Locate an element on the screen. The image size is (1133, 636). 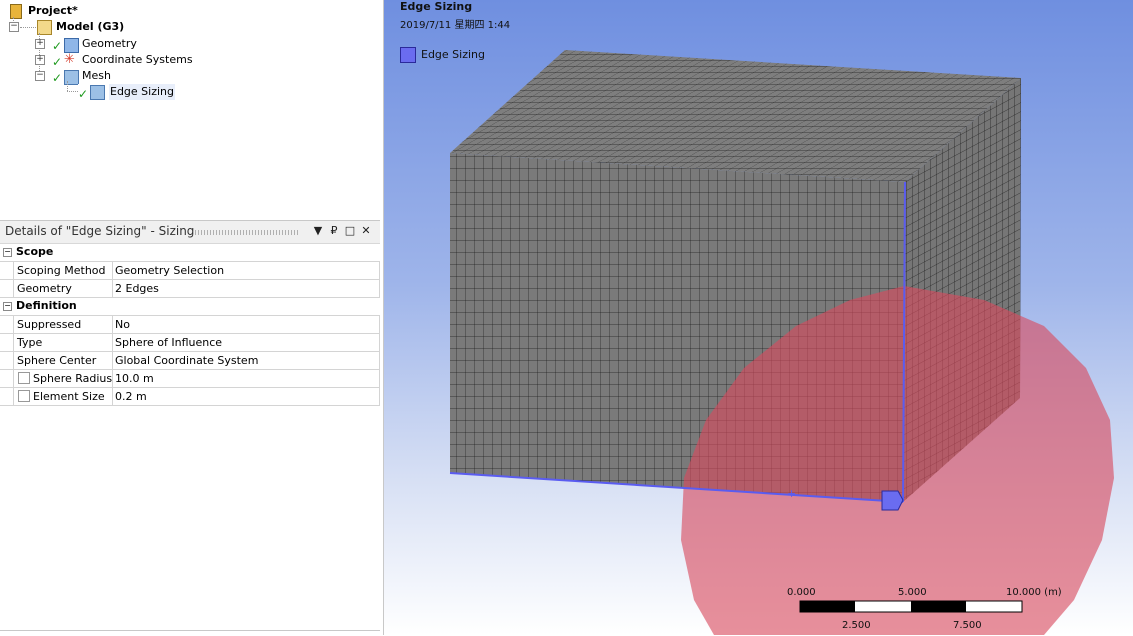
property-row: Scoping Method Geometry Selection is located at coordinates (190, 270).